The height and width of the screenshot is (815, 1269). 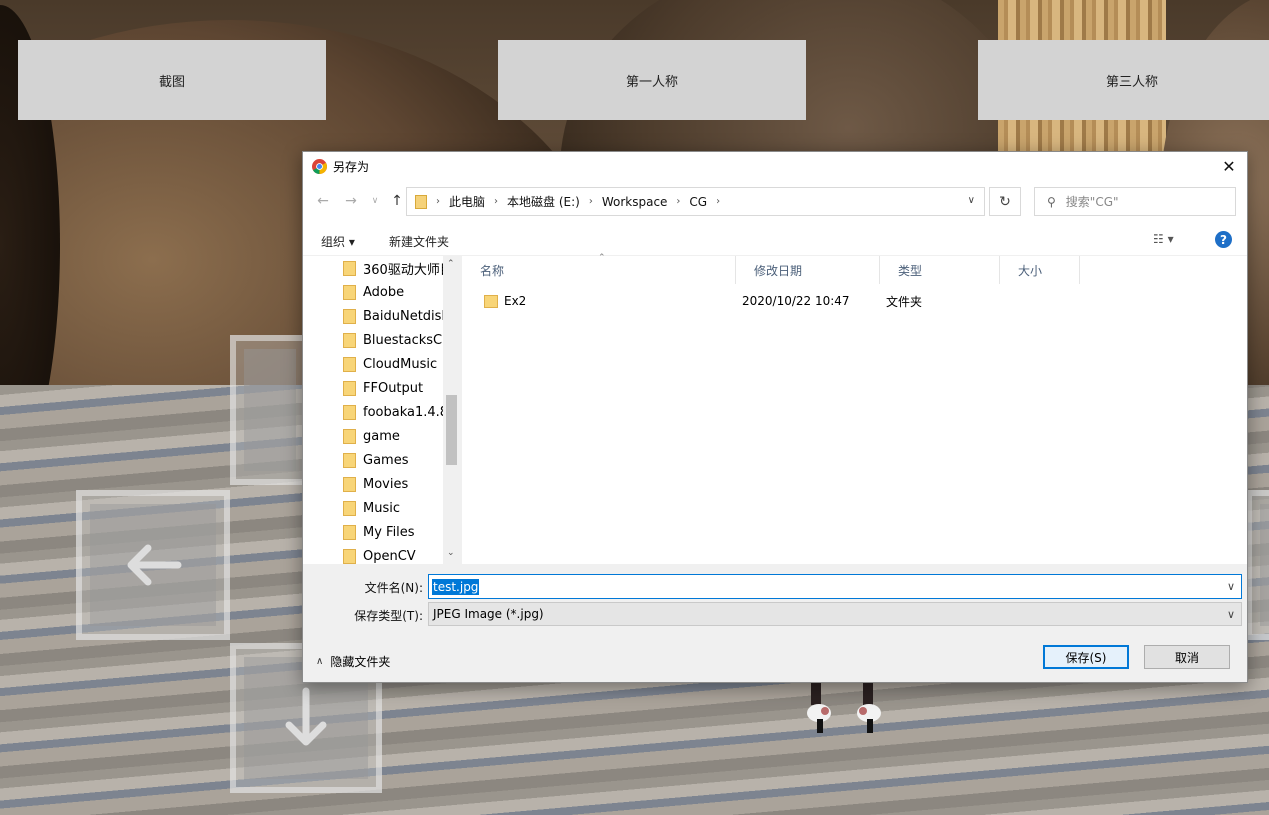 I want to click on screenshot-button: 截图, so click(x=172, y=80).